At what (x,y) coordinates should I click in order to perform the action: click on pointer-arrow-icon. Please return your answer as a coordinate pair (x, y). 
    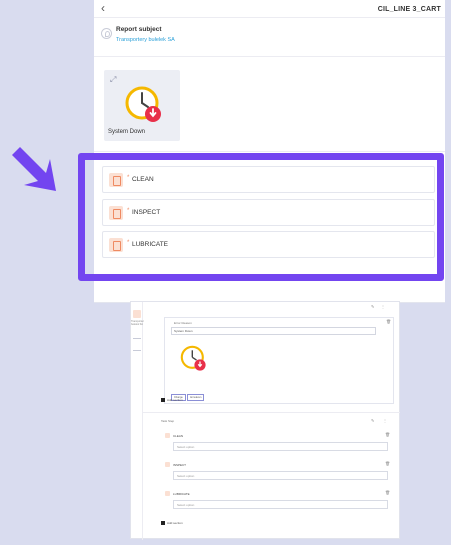
    Looking at the image, I should click on (34, 169).